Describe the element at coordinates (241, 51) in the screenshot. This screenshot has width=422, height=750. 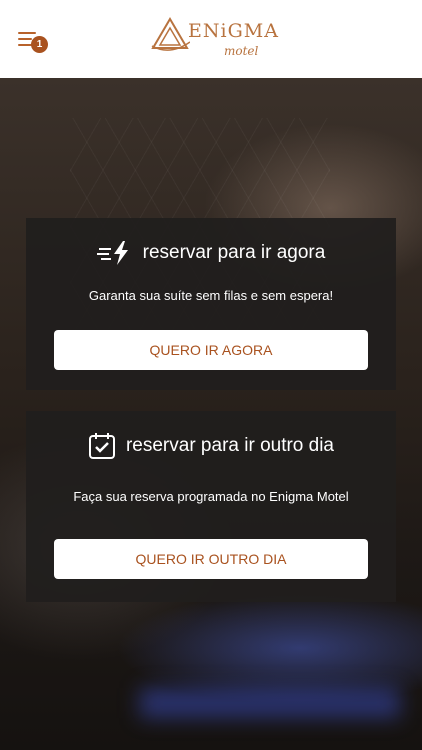
I see `logo-subtext: motel` at that location.